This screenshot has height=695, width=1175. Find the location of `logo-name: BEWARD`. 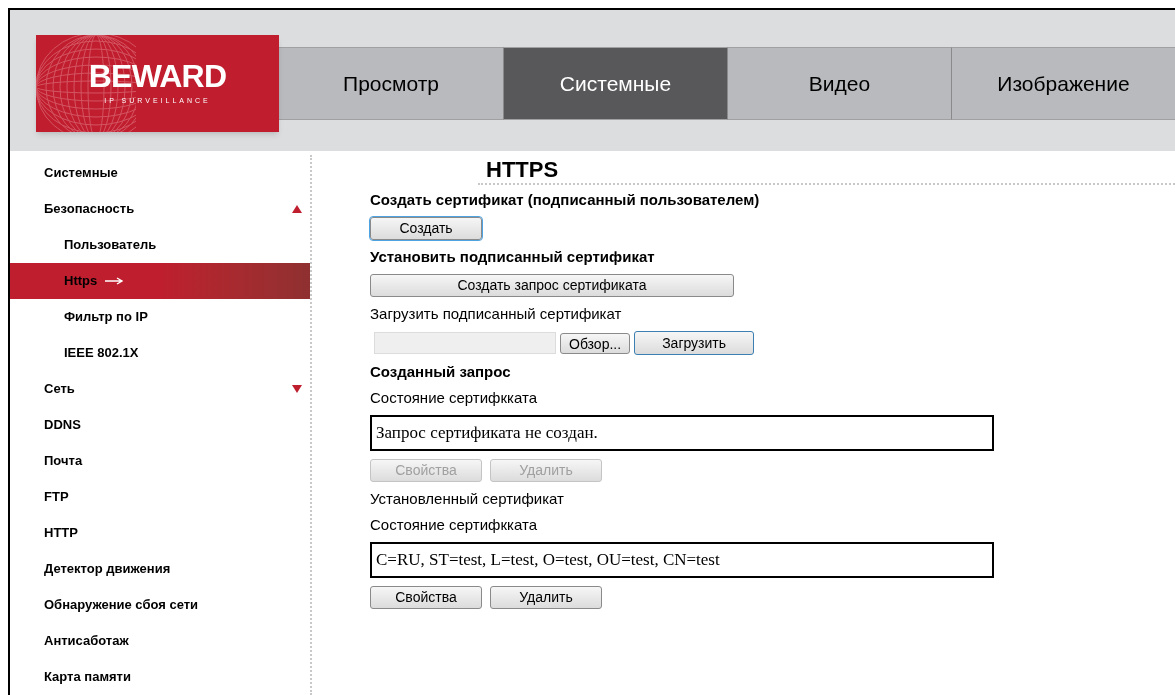

logo-name: BEWARD is located at coordinates (157, 76).